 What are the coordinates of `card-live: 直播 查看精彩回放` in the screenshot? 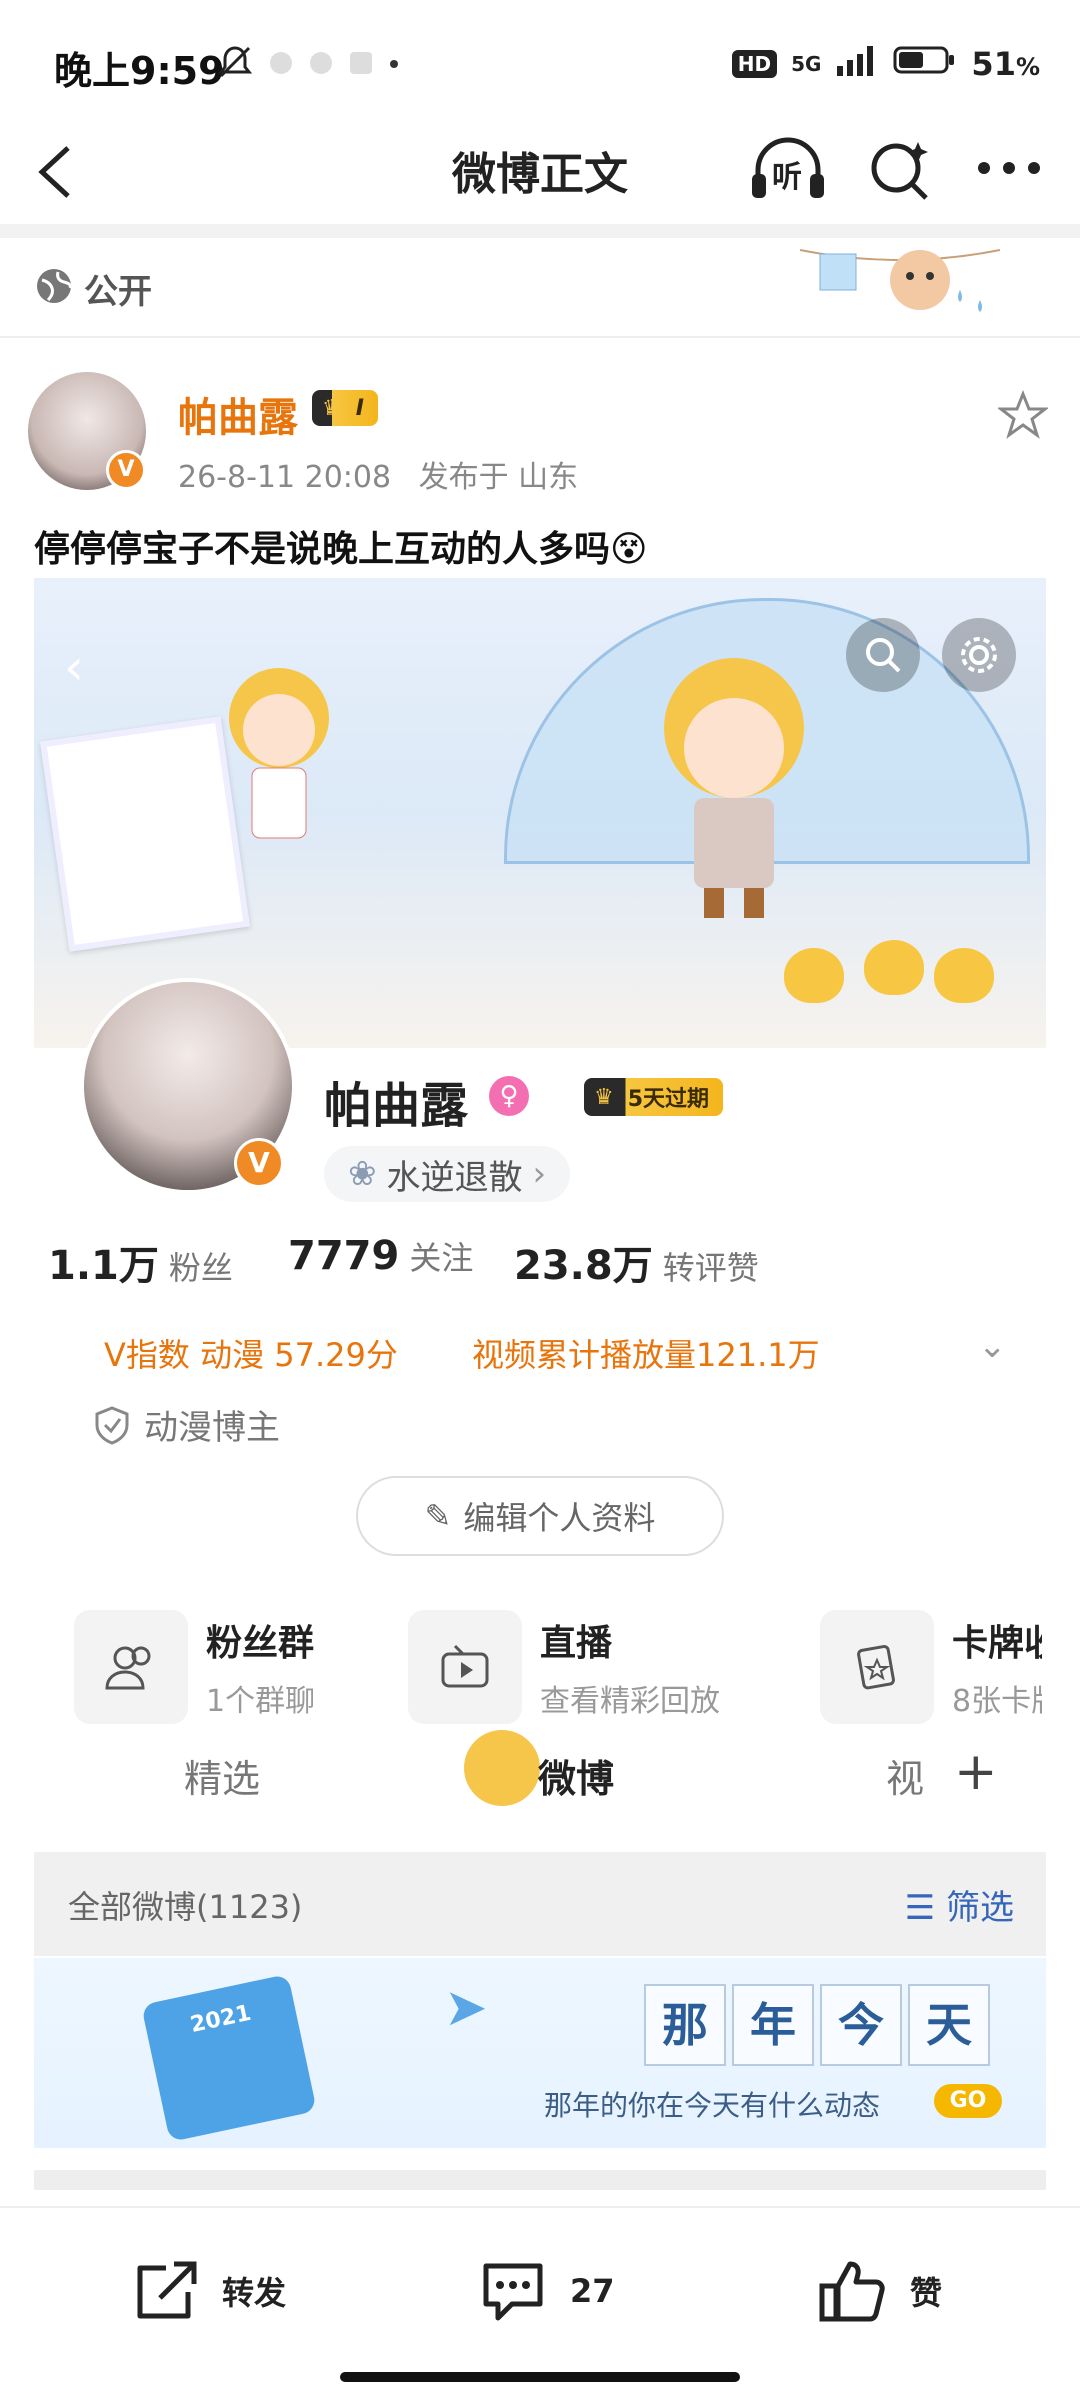 It's located at (564, 1667).